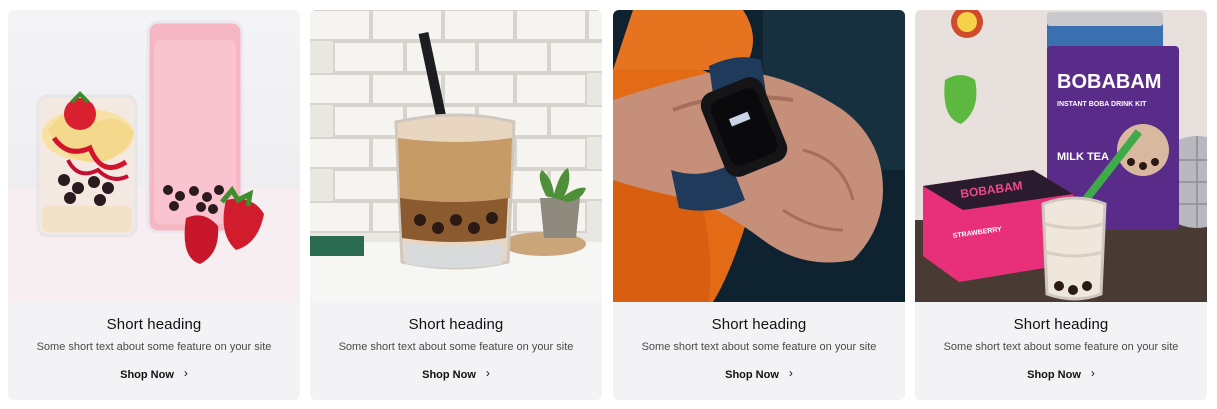 The height and width of the screenshot is (409, 1217). What do you see at coordinates (1083, 157) in the screenshot?
I see `box-flavor-text: MILK TEA` at bounding box center [1083, 157].